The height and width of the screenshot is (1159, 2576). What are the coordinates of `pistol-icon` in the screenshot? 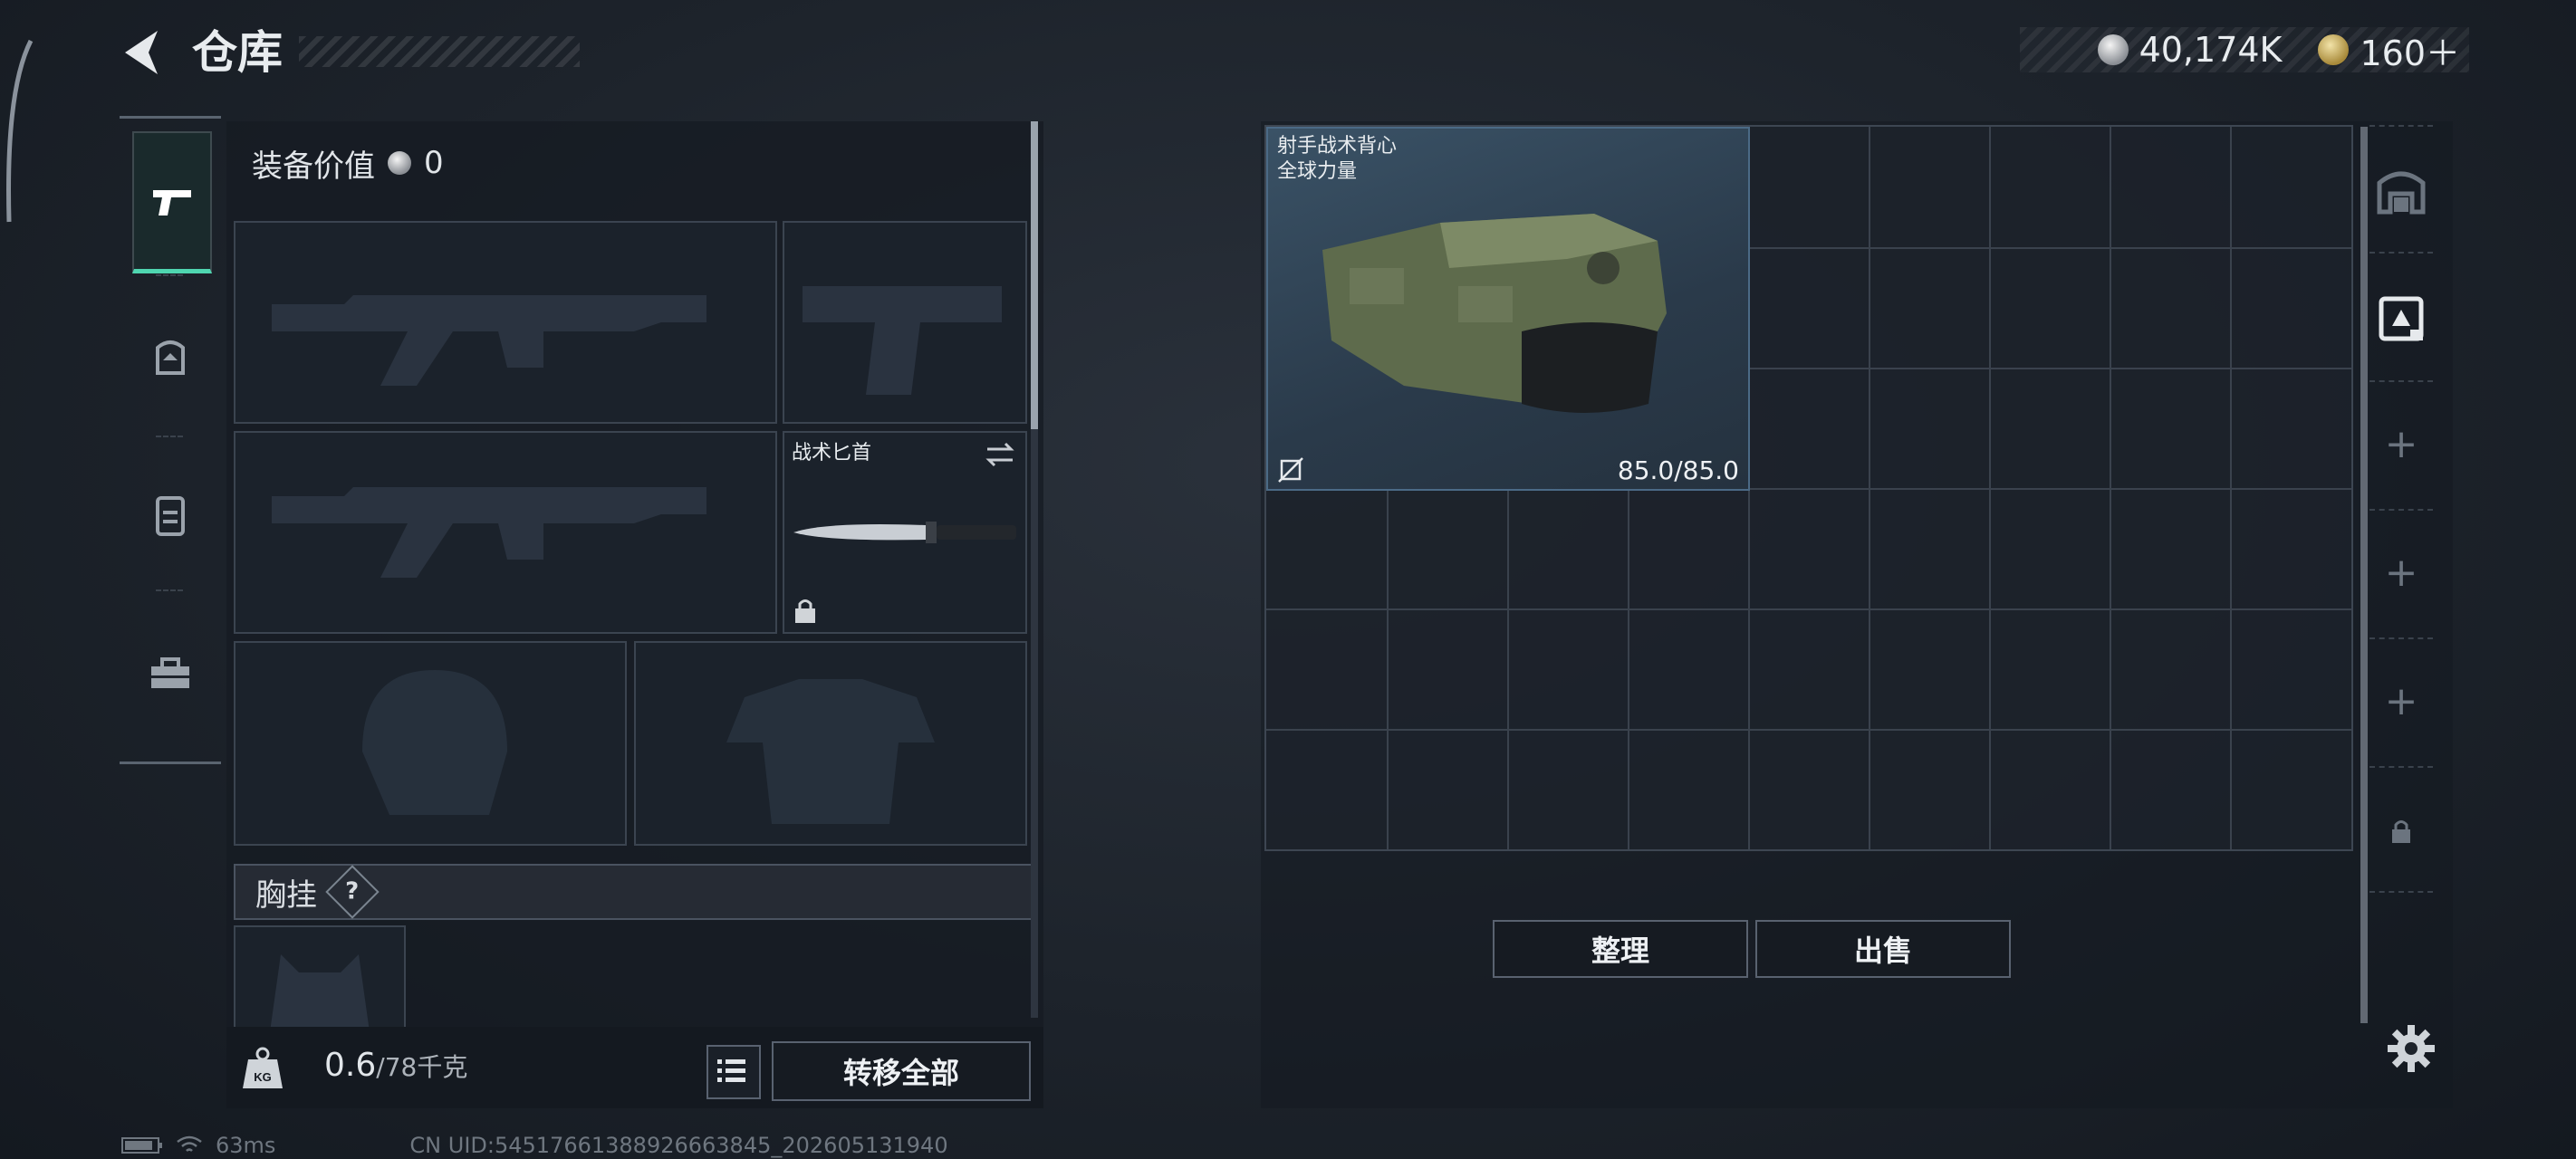 It's located at (172, 203).